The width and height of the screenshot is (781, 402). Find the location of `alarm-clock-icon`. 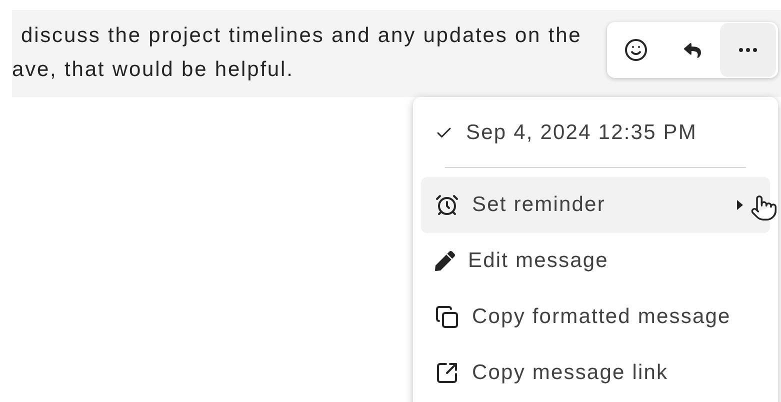

alarm-clock-icon is located at coordinates (447, 205).